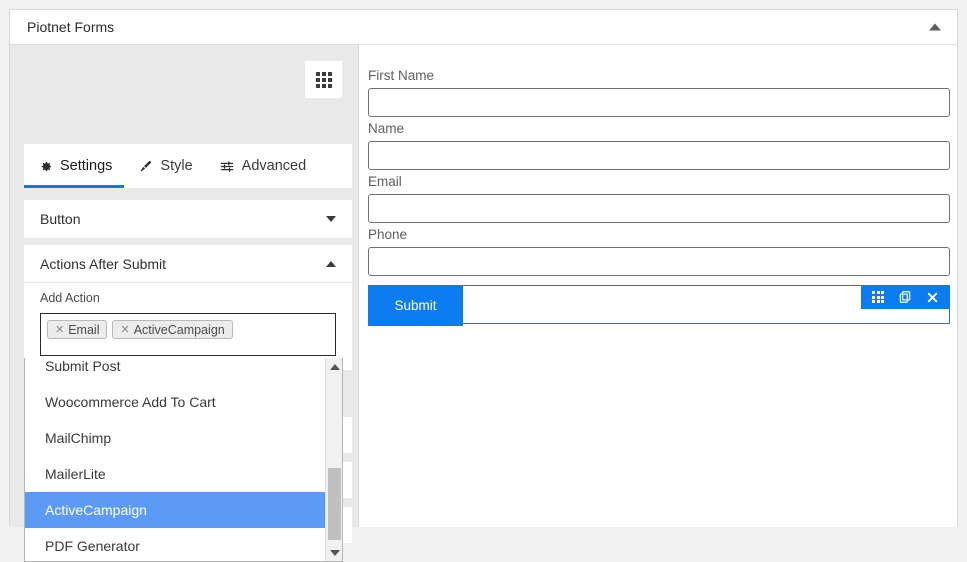 This screenshot has height=562, width=967. Describe the element at coordinates (385, 181) in the screenshot. I see `label-email: Email` at that location.